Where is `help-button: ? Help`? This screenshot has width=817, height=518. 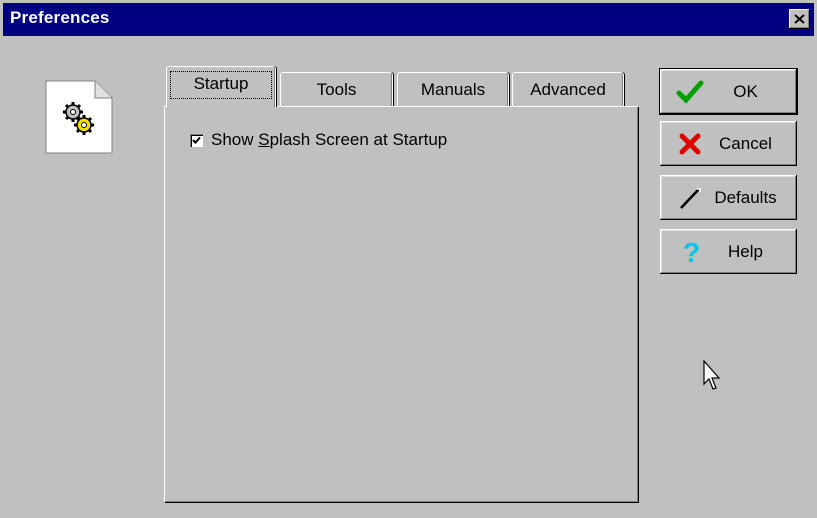 help-button: ? Help is located at coordinates (728, 251).